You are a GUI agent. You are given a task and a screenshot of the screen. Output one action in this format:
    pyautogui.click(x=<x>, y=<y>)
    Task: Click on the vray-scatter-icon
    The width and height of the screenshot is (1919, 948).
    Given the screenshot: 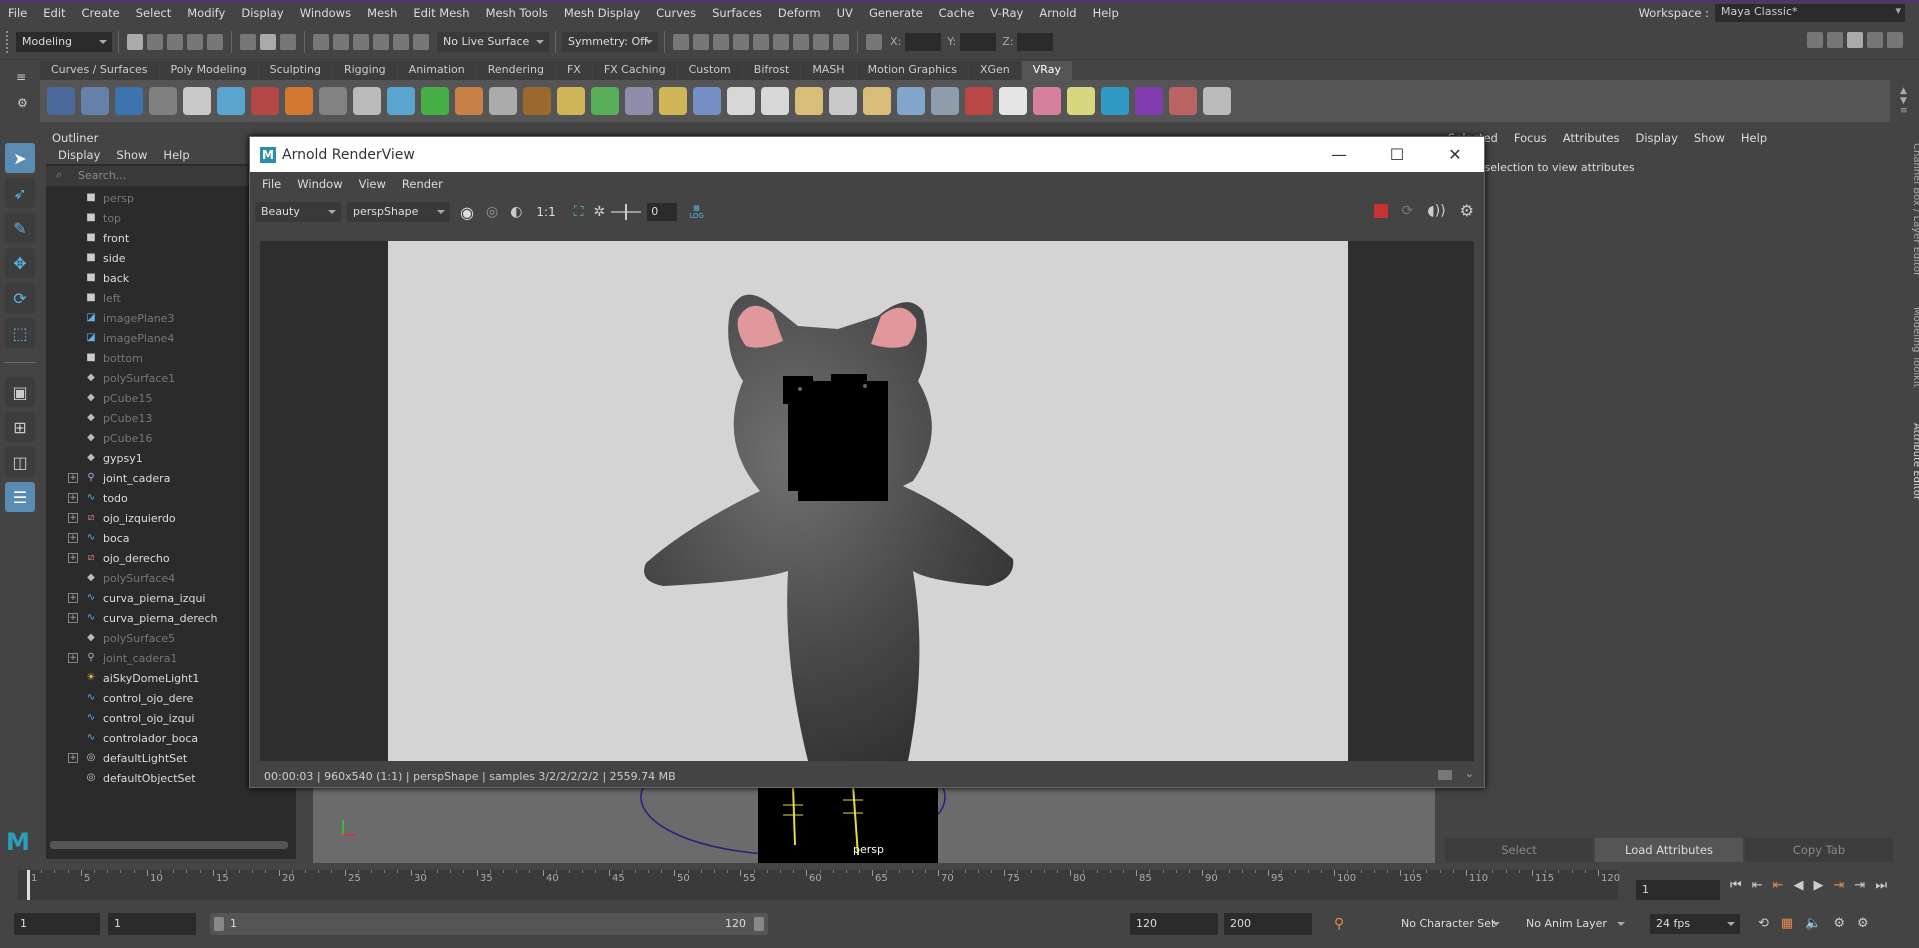 What is the action you would take?
    pyautogui.click(x=435, y=101)
    